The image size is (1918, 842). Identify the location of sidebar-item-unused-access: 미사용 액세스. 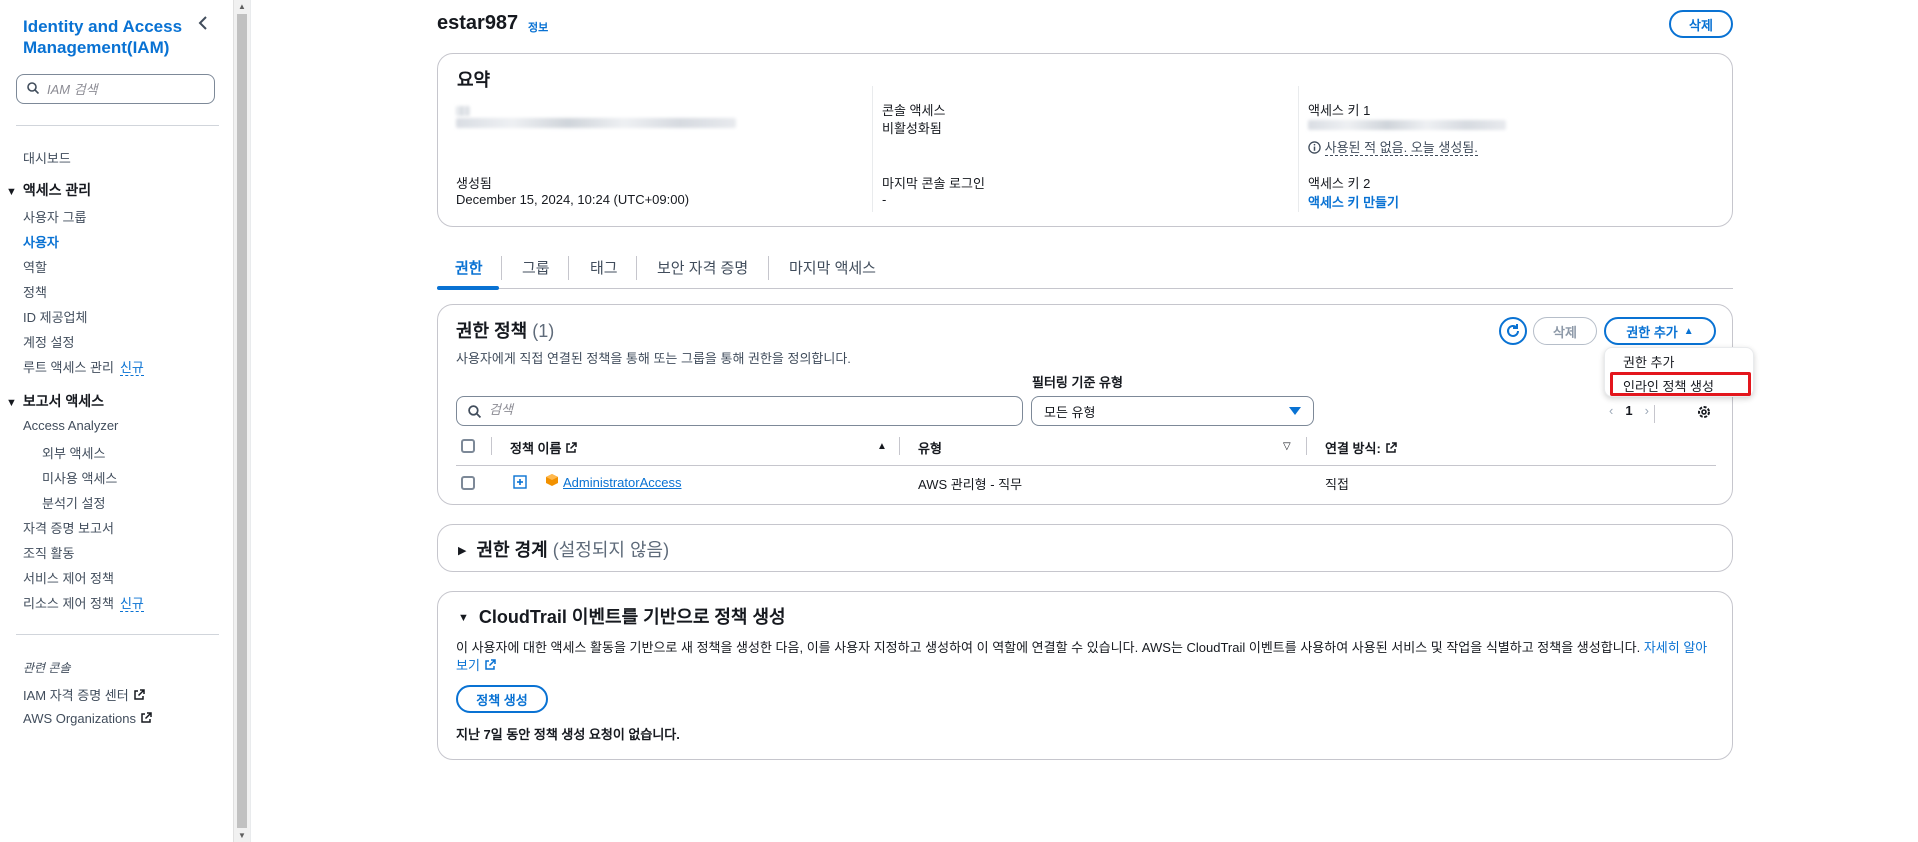
(79, 477).